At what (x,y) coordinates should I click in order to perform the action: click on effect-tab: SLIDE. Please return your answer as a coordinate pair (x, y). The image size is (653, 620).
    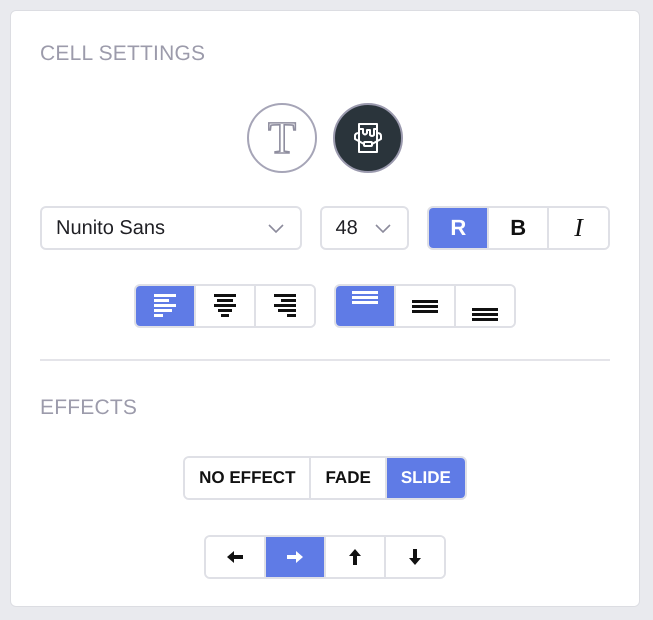
    Looking at the image, I should click on (424, 478).